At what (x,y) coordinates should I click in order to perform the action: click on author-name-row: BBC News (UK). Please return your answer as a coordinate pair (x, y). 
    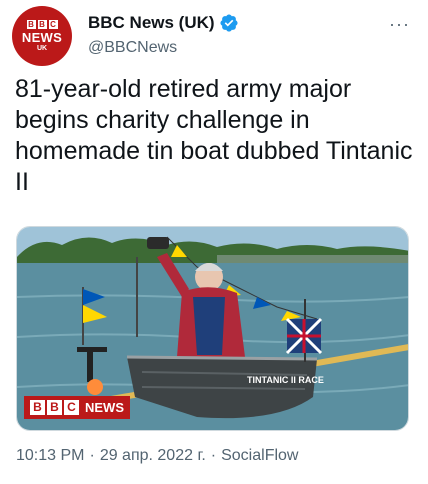
    Looking at the image, I should click on (163, 23).